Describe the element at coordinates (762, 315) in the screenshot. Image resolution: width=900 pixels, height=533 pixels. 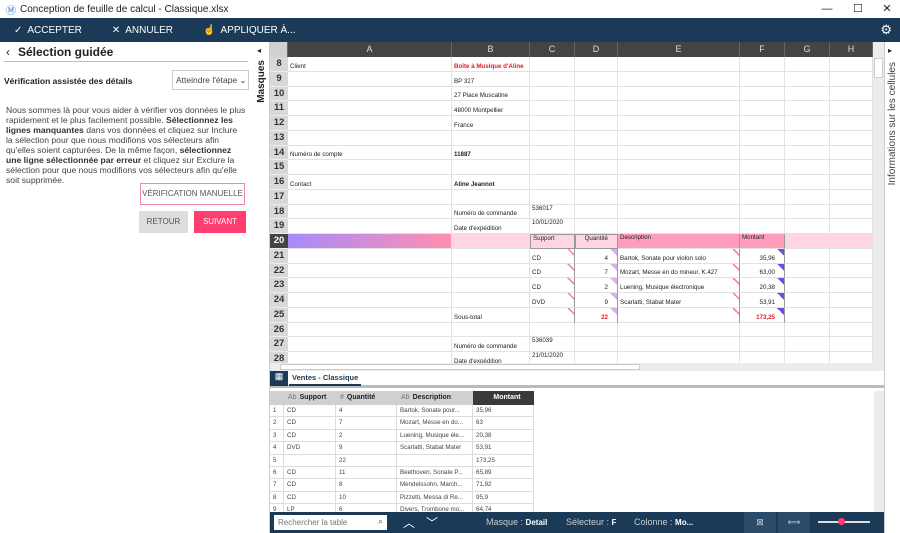
I see `cell-F25: 173,25` at that location.